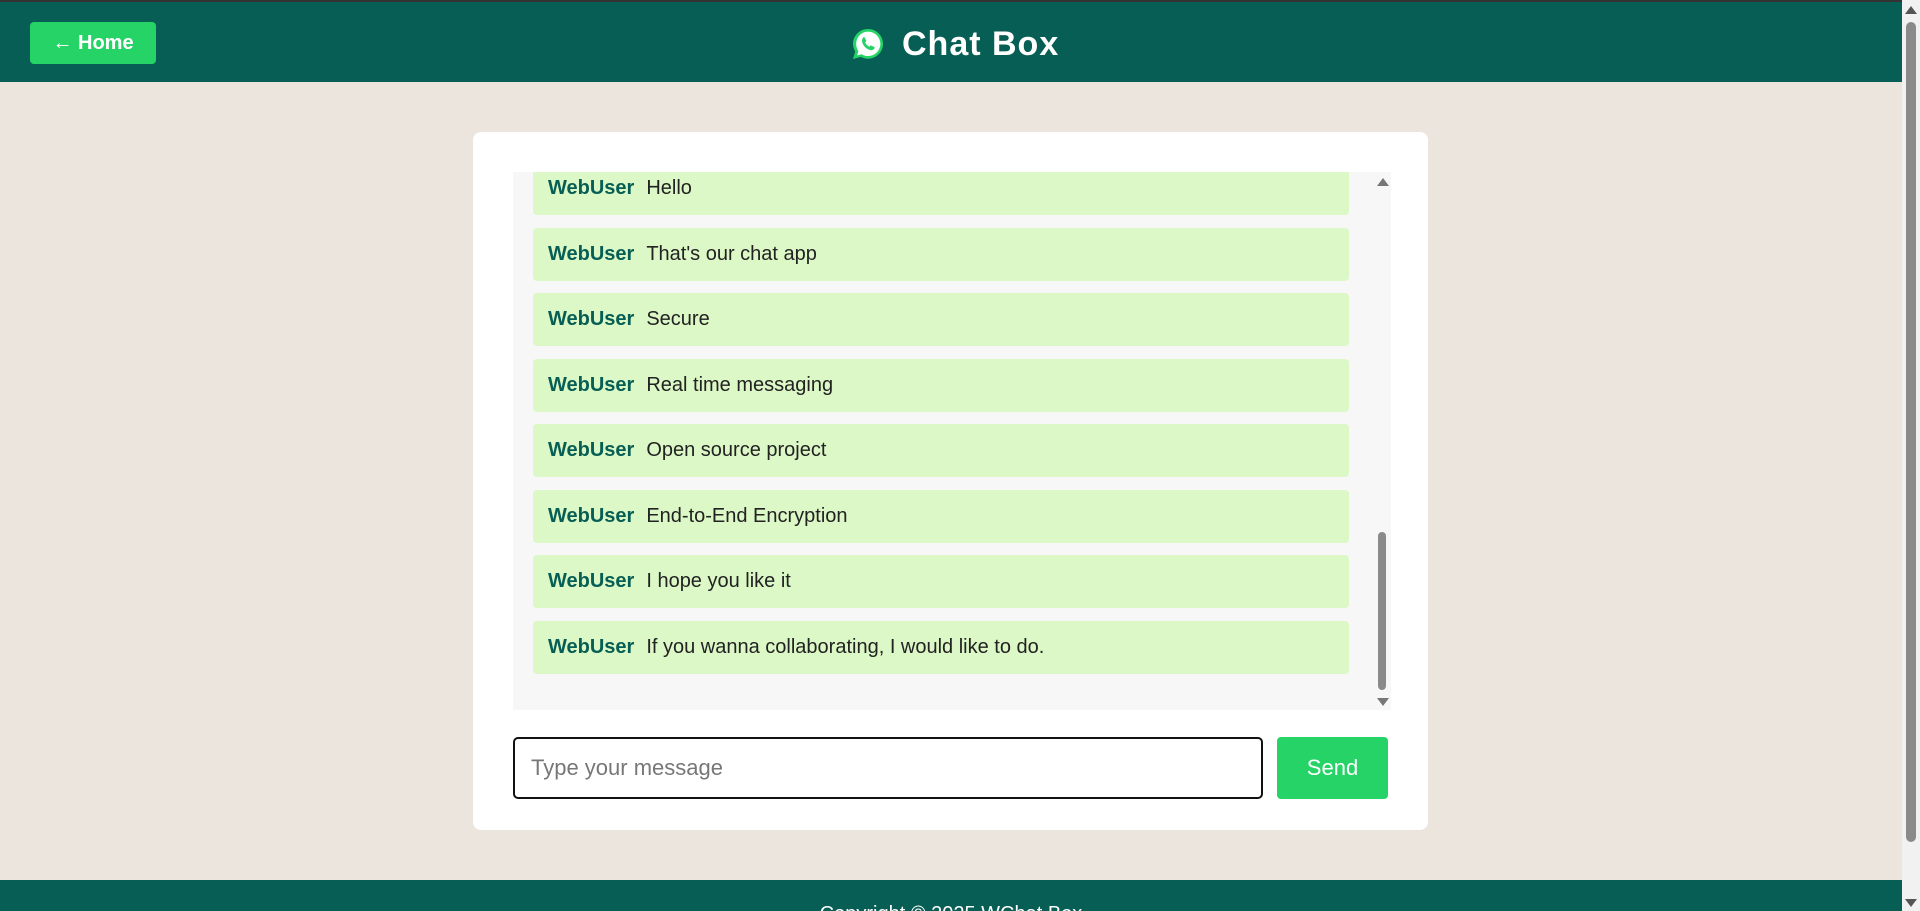  Describe the element at coordinates (740, 384) in the screenshot. I see `message-text: Real time messaging` at that location.